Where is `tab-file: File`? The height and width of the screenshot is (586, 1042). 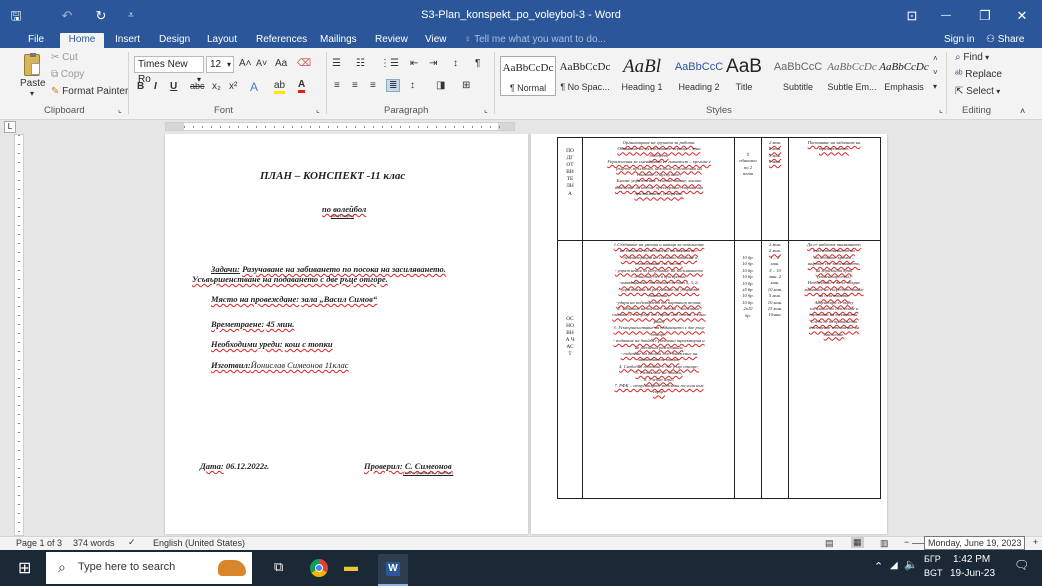
tab-file: File is located at coordinates (36, 40).